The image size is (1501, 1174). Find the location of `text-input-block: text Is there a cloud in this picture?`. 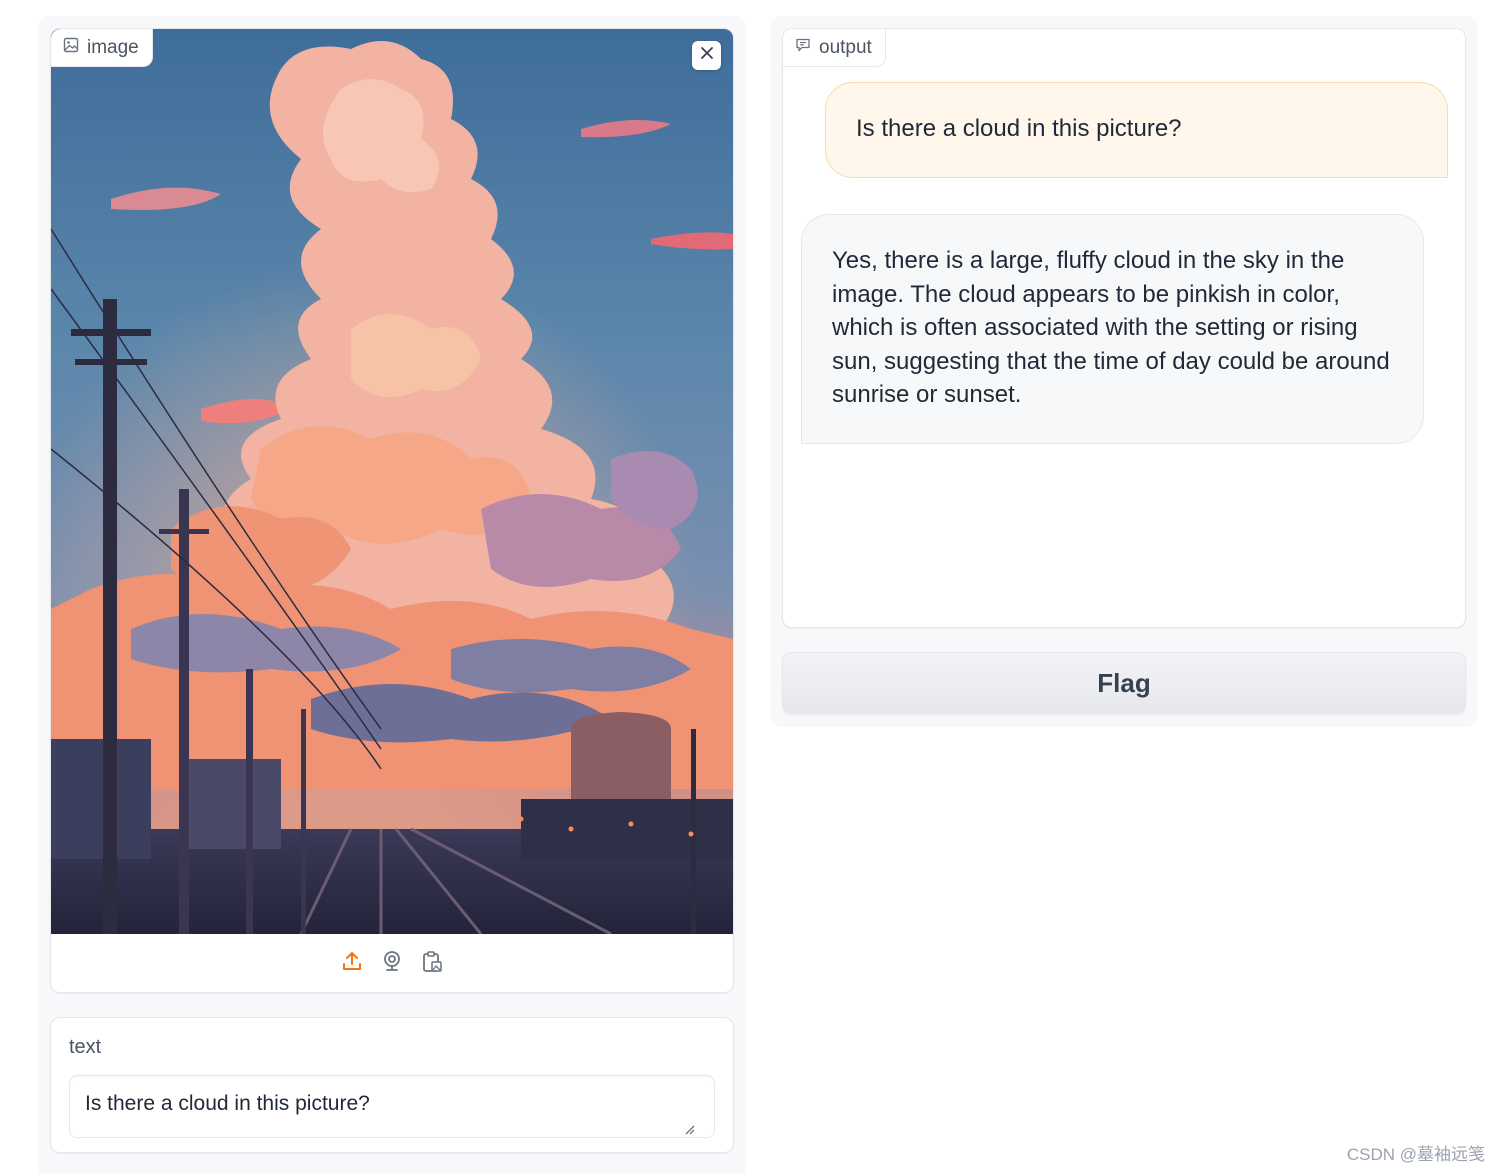

text-input-block: text Is there a cloud in this picture? is located at coordinates (392, 1085).